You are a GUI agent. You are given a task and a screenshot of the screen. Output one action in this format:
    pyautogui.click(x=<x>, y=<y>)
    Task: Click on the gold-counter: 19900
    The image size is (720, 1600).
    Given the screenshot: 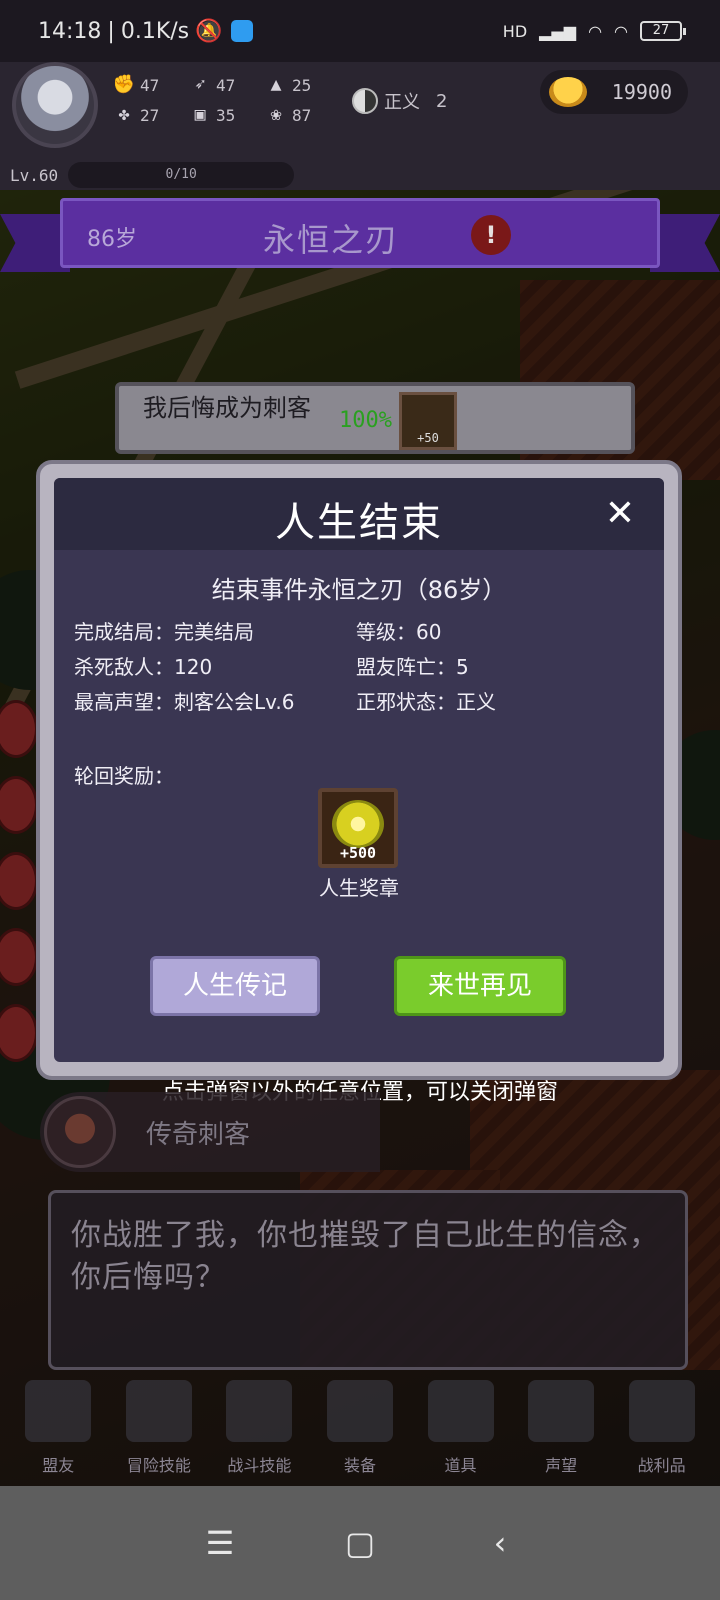 What is the action you would take?
    pyautogui.click(x=614, y=92)
    